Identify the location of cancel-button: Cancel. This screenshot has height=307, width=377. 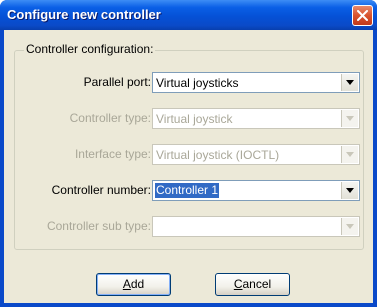
(252, 284).